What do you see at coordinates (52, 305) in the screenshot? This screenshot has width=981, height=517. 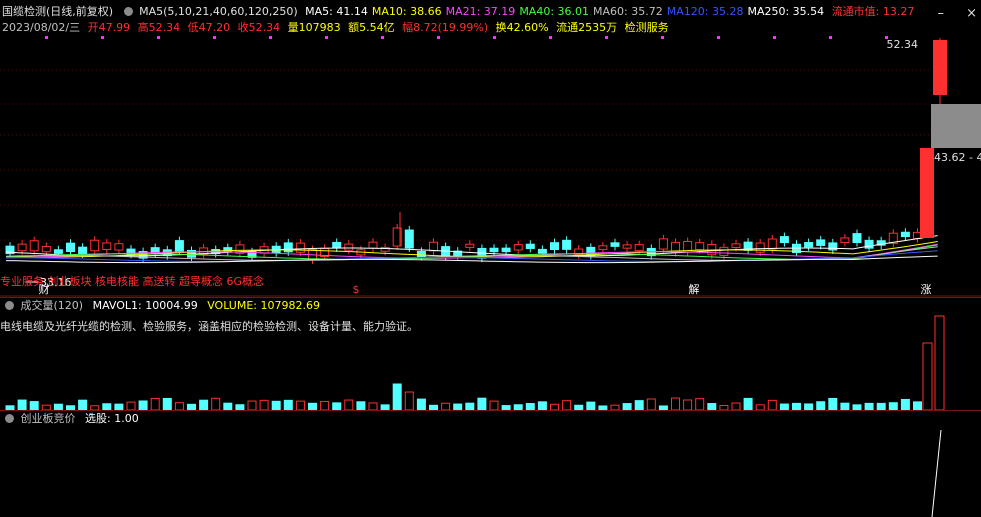 I see `volume-pane-title: 成交量(120)` at bounding box center [52, 305].